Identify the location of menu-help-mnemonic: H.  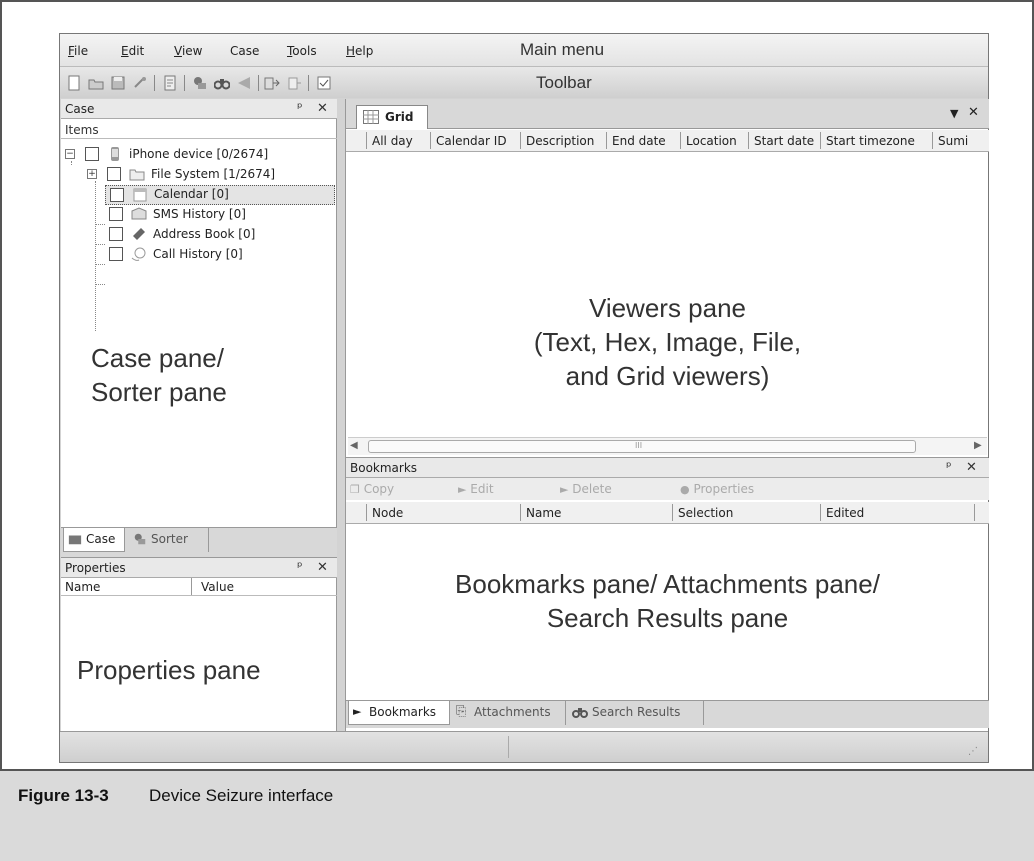
(351, 51).